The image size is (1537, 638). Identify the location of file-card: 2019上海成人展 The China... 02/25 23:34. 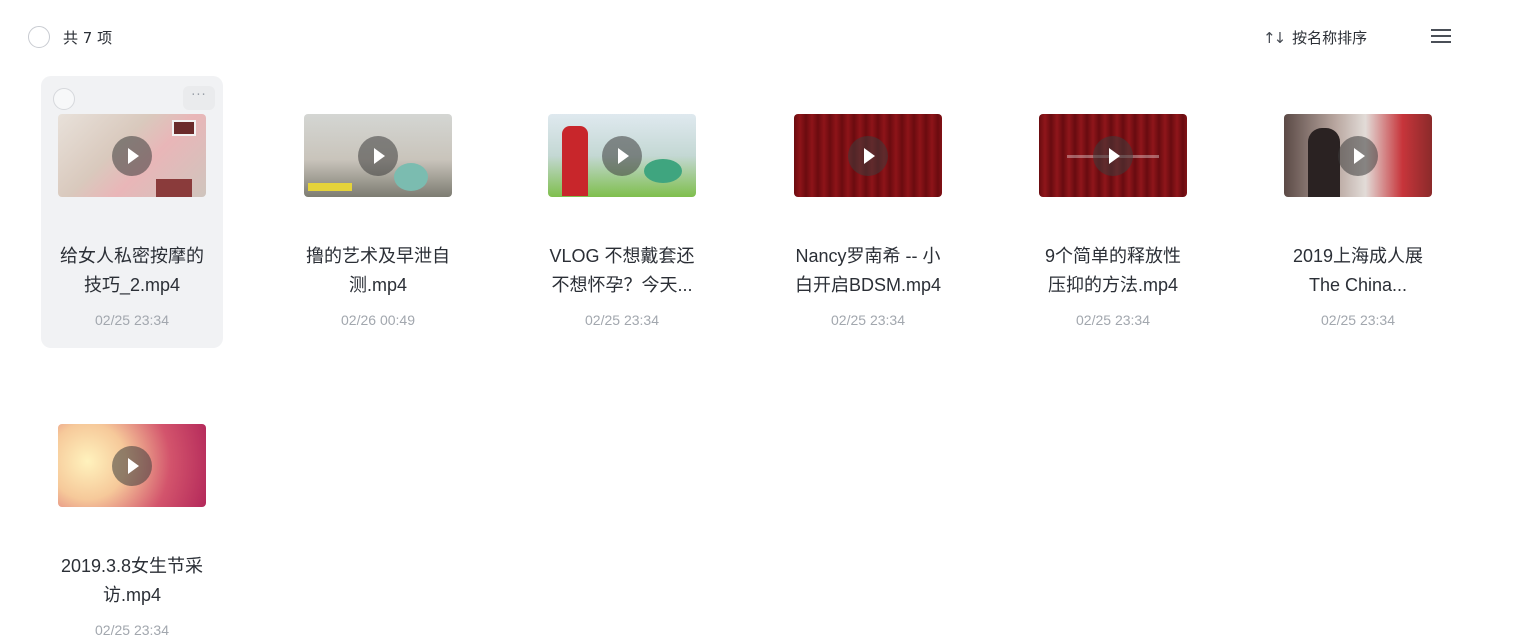
(1358, 212).